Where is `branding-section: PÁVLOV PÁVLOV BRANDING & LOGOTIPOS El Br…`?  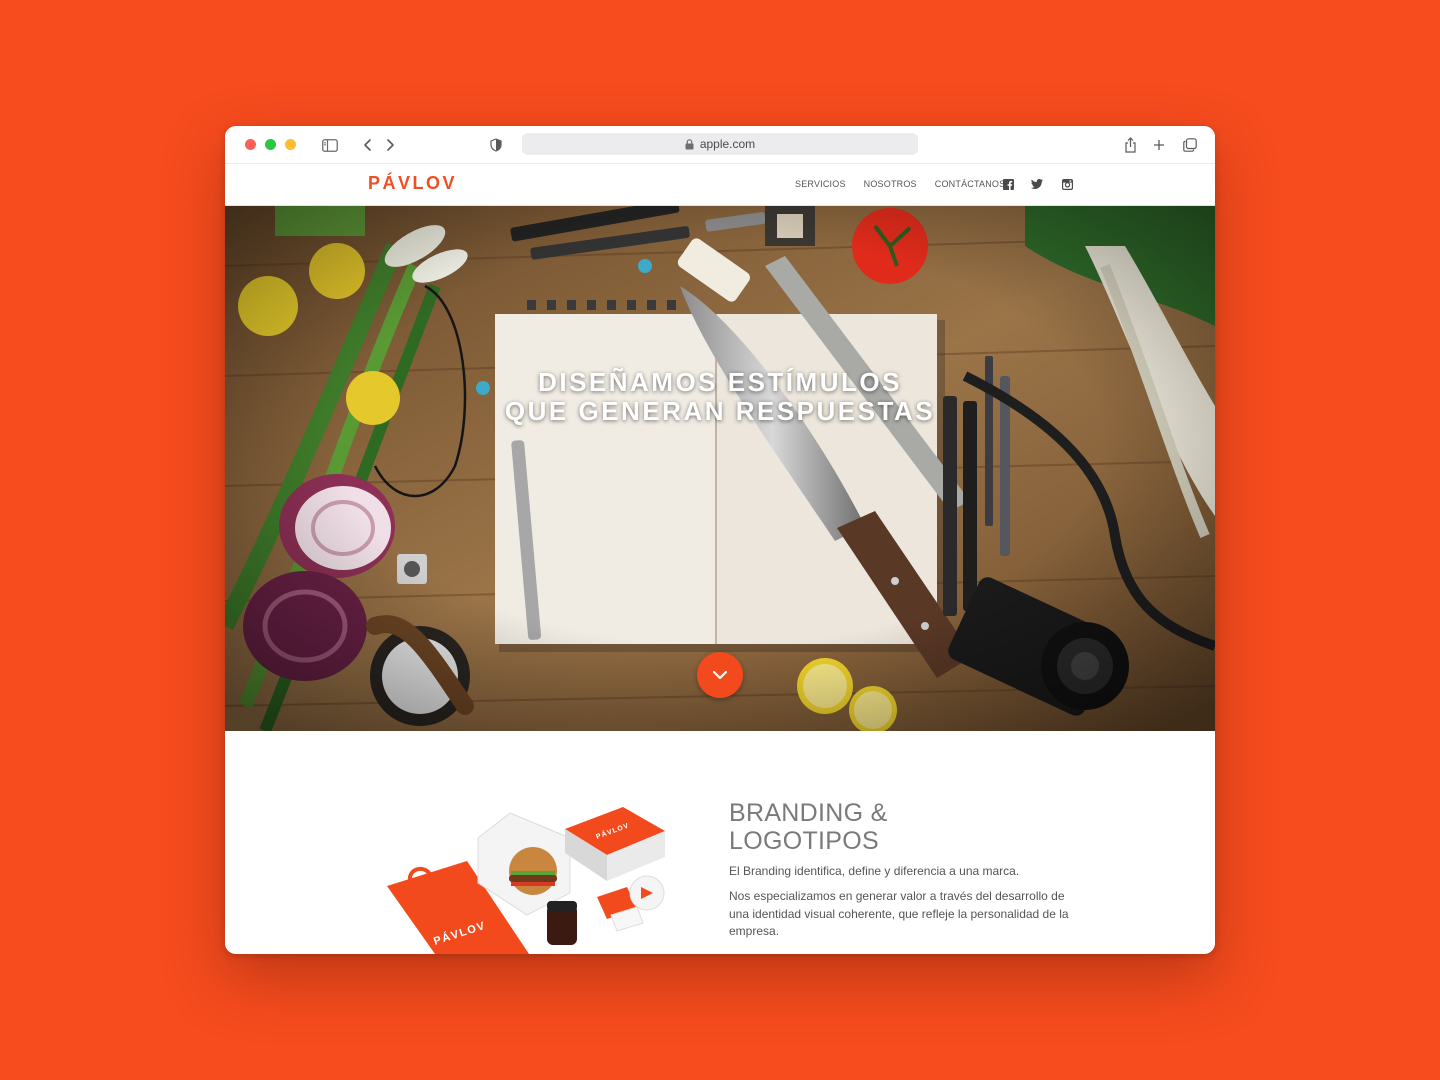 branding-section: PÁVLOV PÁVLOV BRANDING & LOGOTIPOS El Br… is located at coordinates (720, 842).